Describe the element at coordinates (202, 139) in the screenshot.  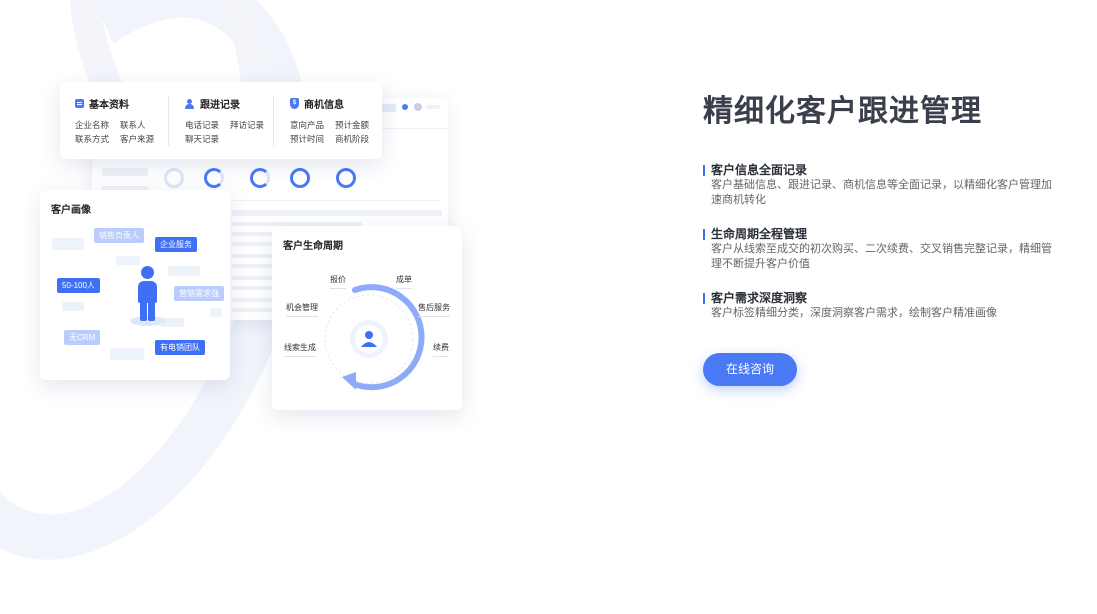
I see `field-label: 聊天记录` at that location.